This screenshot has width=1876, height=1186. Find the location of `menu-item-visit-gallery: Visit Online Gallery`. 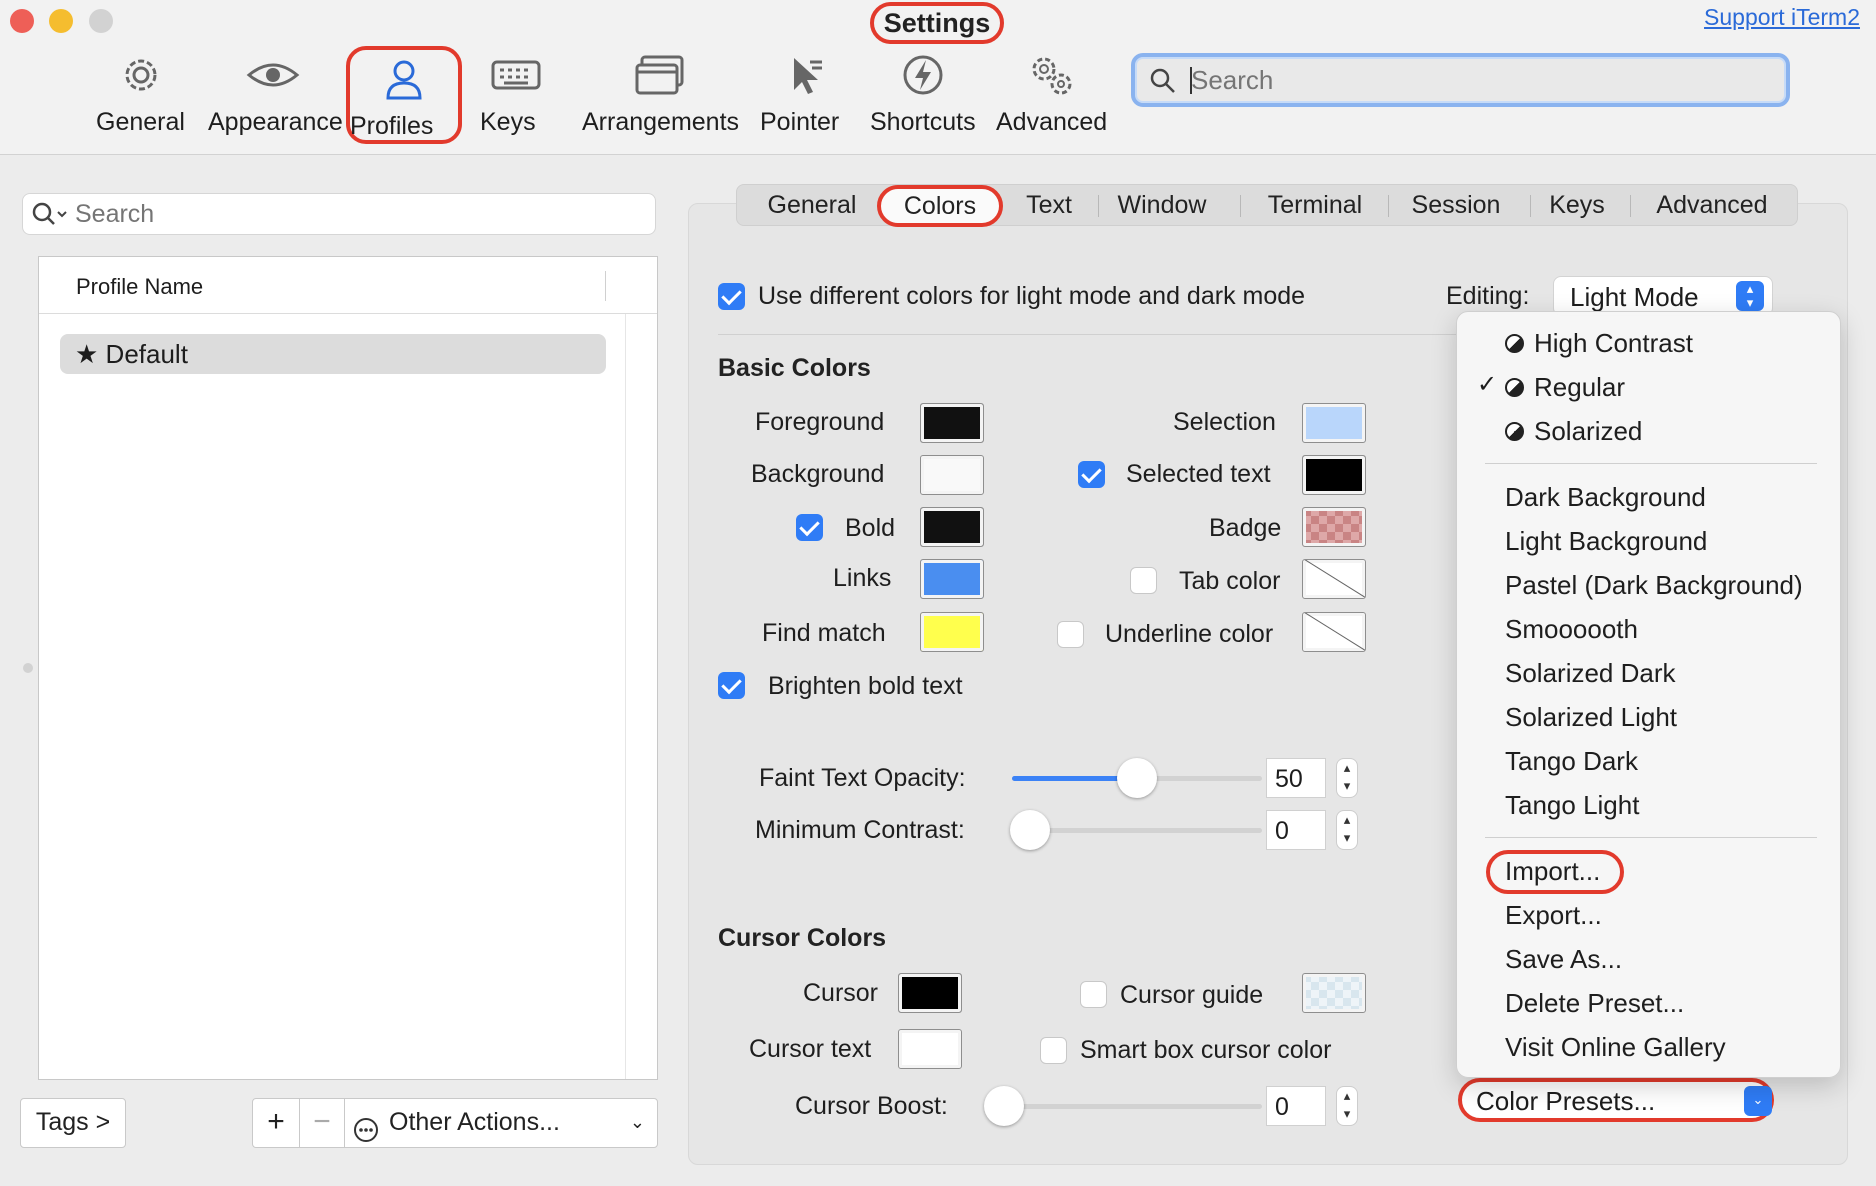

menu-item-visit-gallery: Visit Online Gallery is located at coordinates (1615, 1047).